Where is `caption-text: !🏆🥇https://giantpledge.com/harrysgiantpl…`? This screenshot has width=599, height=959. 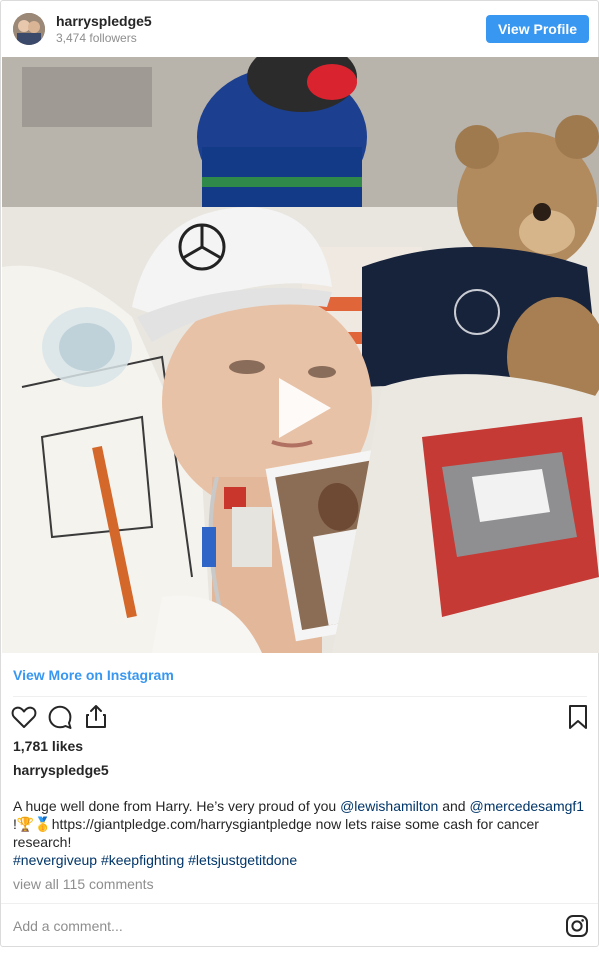 caption-text: !🏆🥇https://giantpledge.com/harrysgiantpl… is located at coordinates (276, 833).